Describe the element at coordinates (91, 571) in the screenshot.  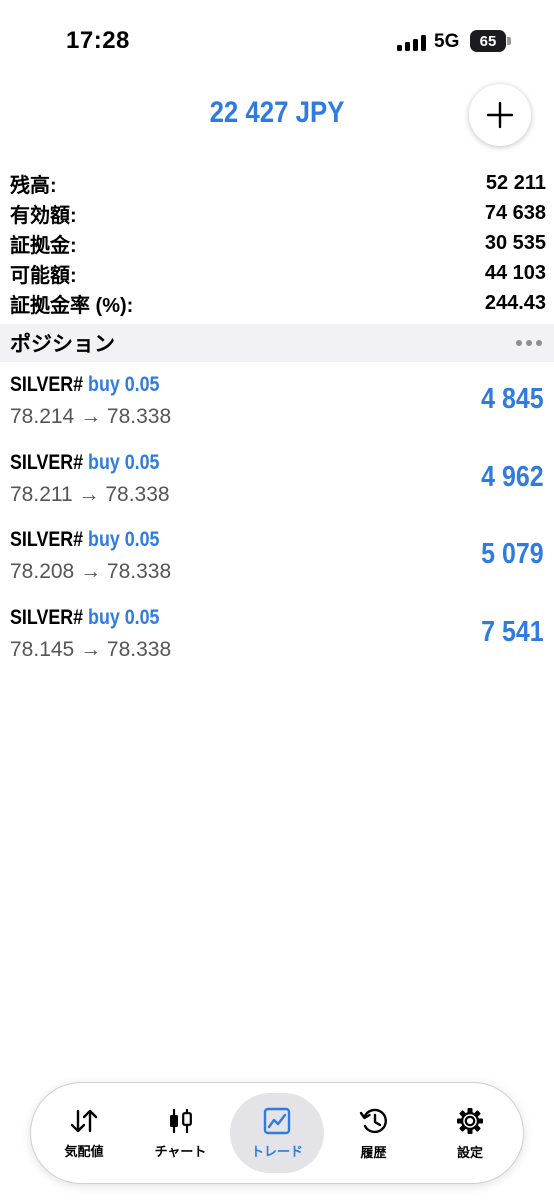
I see `position-prices: 78.208 → 78.338` at that location.